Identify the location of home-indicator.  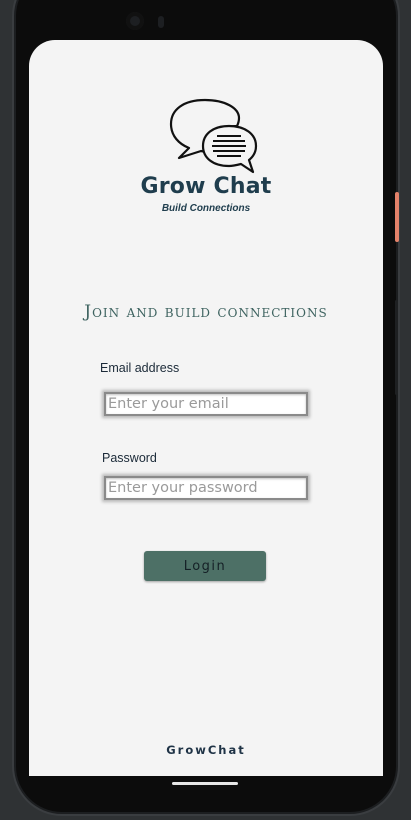
(205, 783).